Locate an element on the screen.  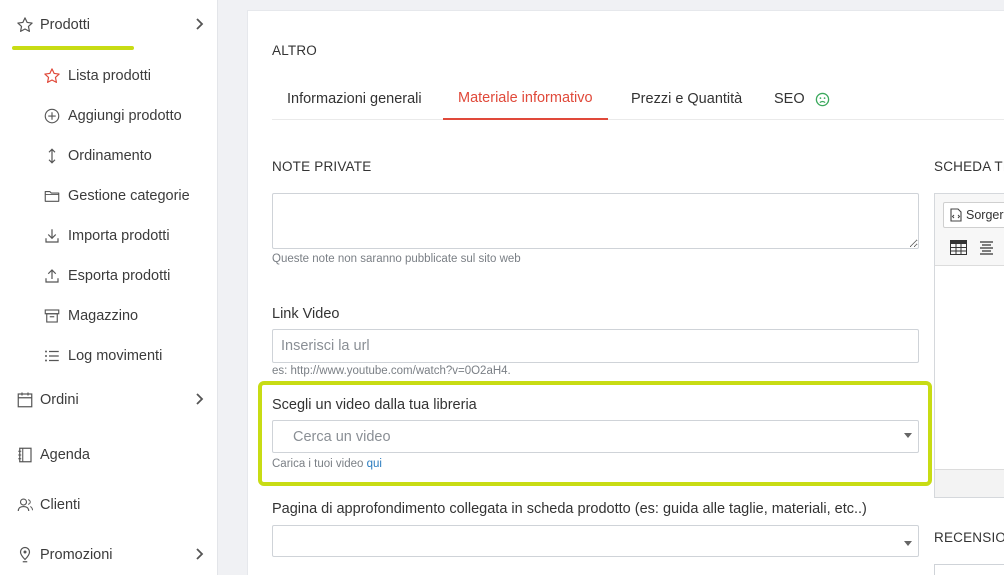
video-library-hint: Carica i tuoi video qui is located at coordinates (327, 464).